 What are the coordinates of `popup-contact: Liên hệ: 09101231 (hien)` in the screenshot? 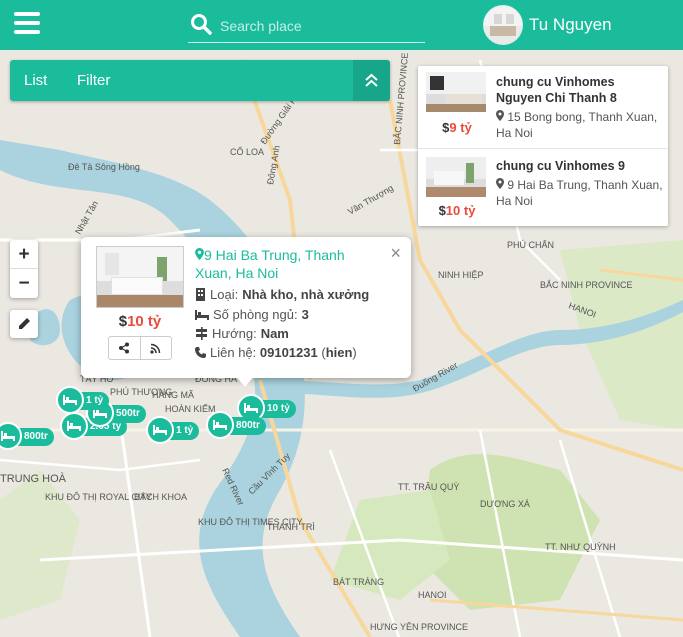 It's located at (276, 352).